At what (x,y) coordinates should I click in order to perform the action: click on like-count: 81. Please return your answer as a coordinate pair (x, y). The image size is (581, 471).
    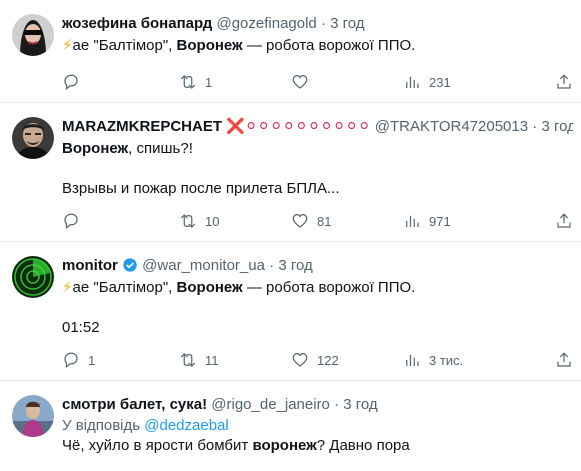
    Looking at the image, I should click on (324, 221).